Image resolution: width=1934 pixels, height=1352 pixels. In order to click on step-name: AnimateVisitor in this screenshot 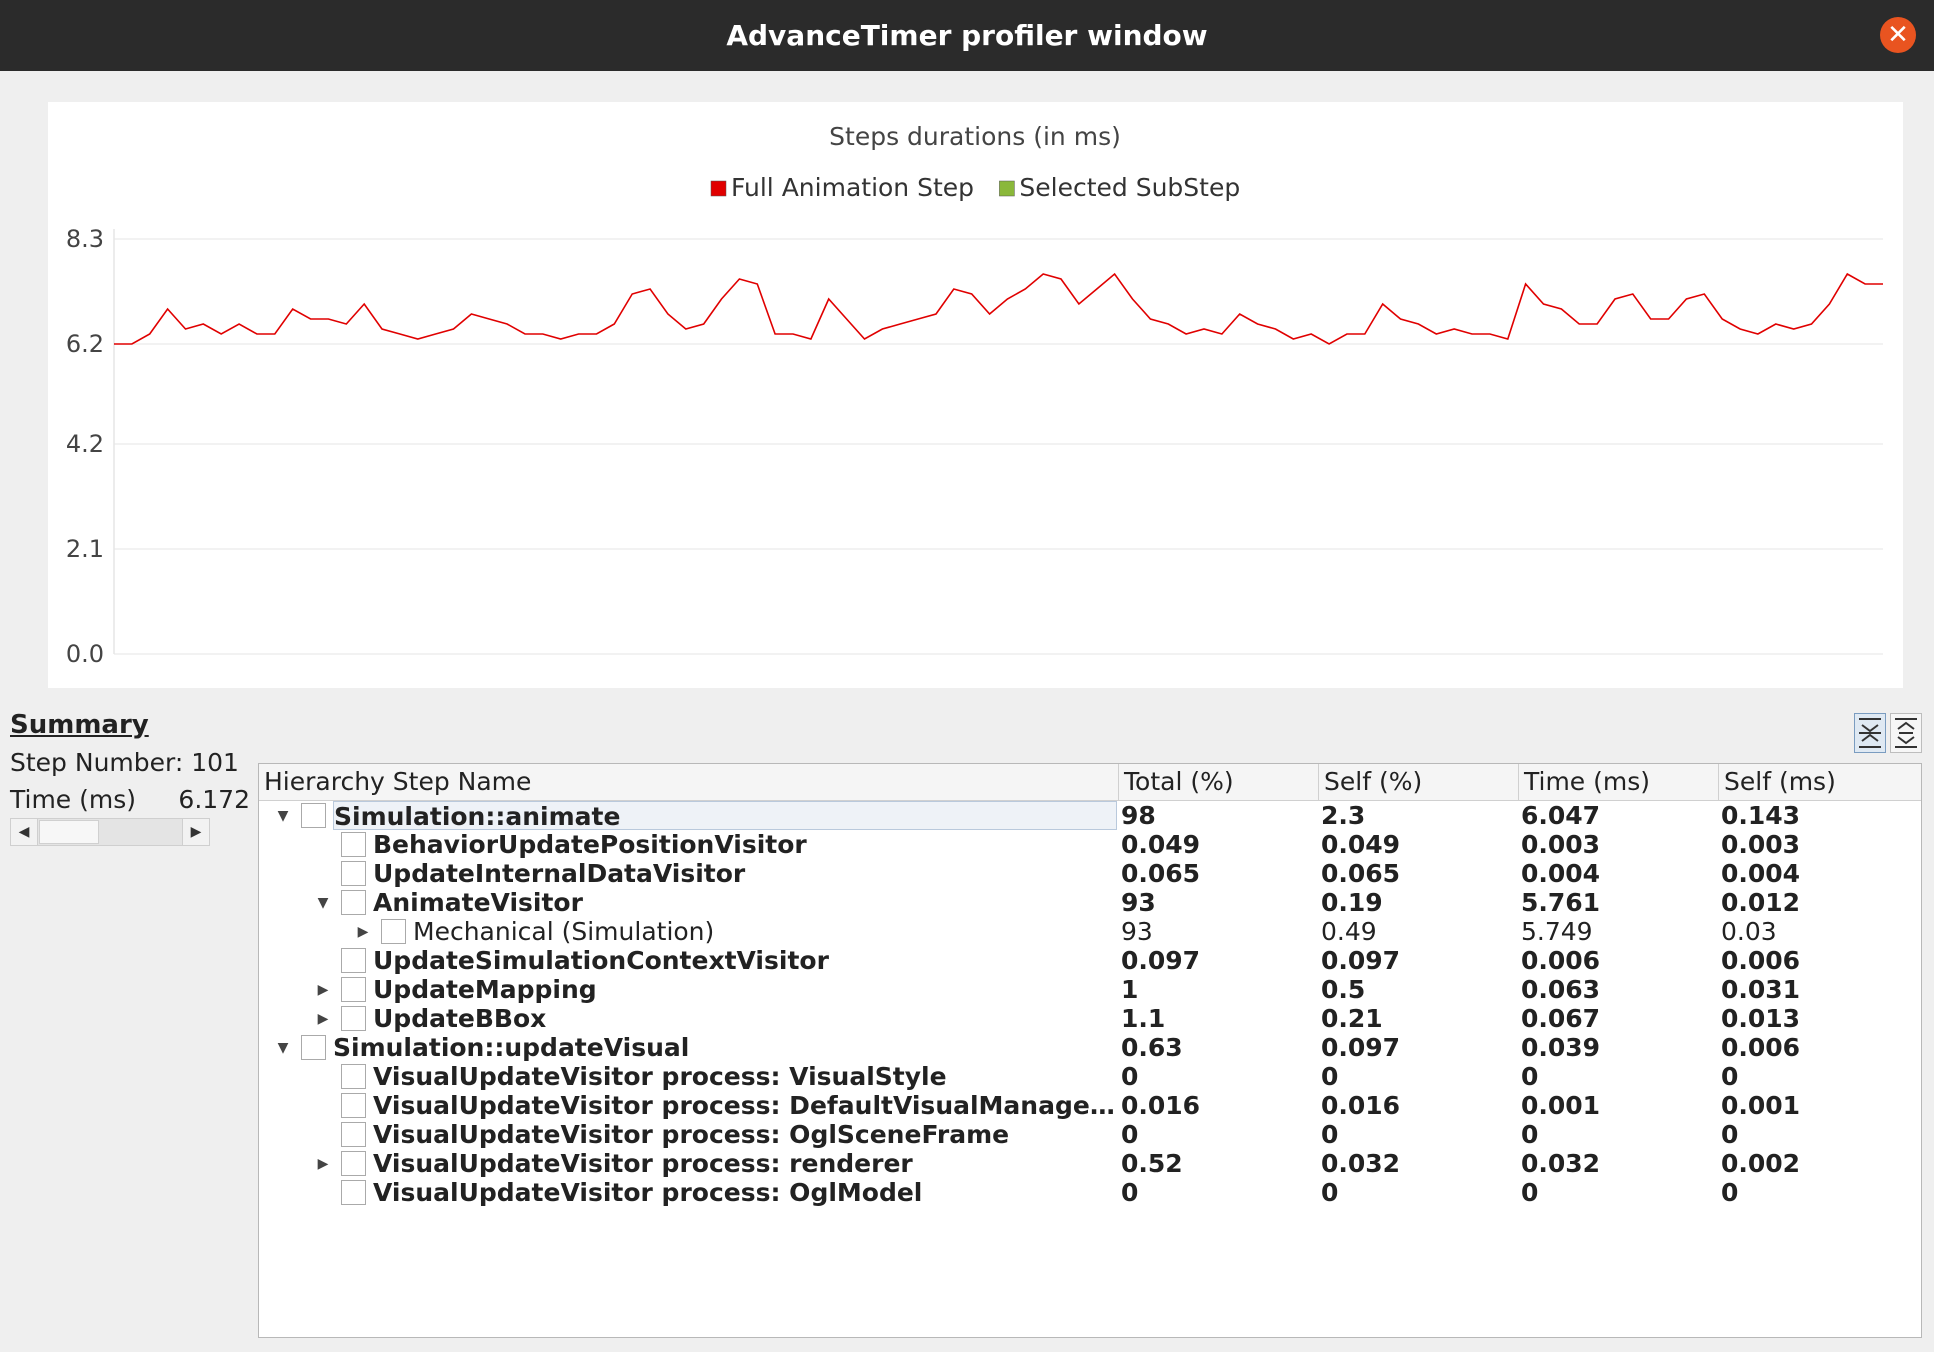, I will do `click(478, 902)`.